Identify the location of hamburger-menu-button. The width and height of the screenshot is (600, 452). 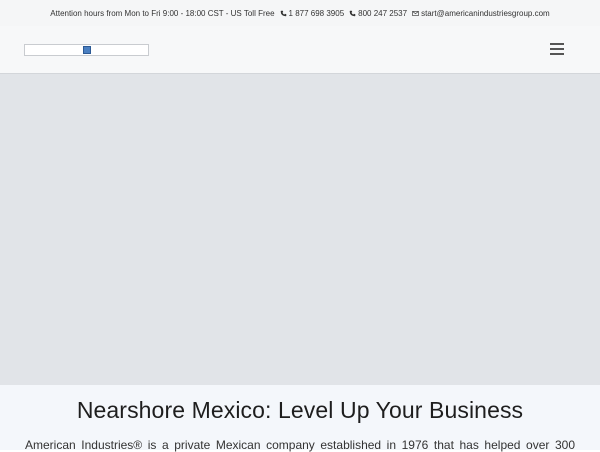
(557, 49).